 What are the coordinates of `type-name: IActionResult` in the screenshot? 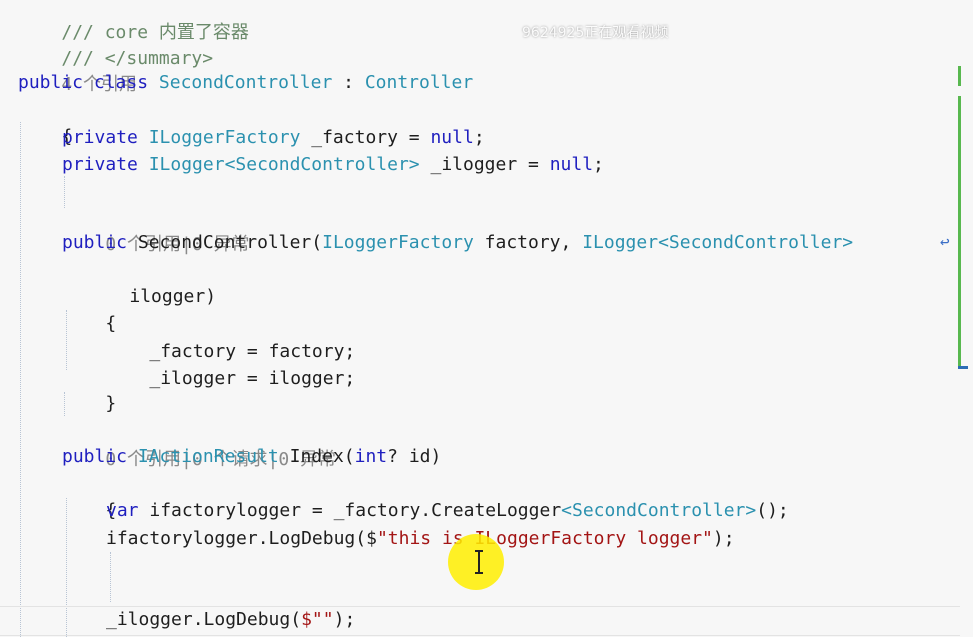 It's located at (208, 456).